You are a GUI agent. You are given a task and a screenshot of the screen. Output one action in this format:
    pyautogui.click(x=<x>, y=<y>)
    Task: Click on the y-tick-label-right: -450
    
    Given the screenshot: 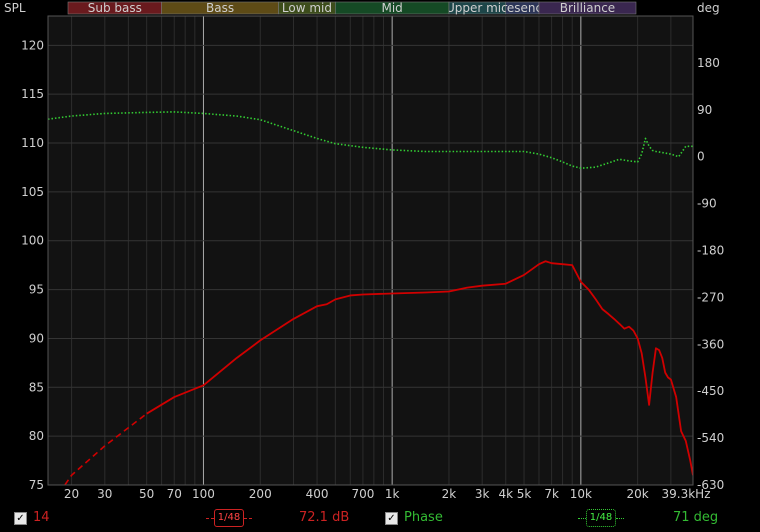 What is the action you would take?
    pyautogui.click(x=710, y=391)
    